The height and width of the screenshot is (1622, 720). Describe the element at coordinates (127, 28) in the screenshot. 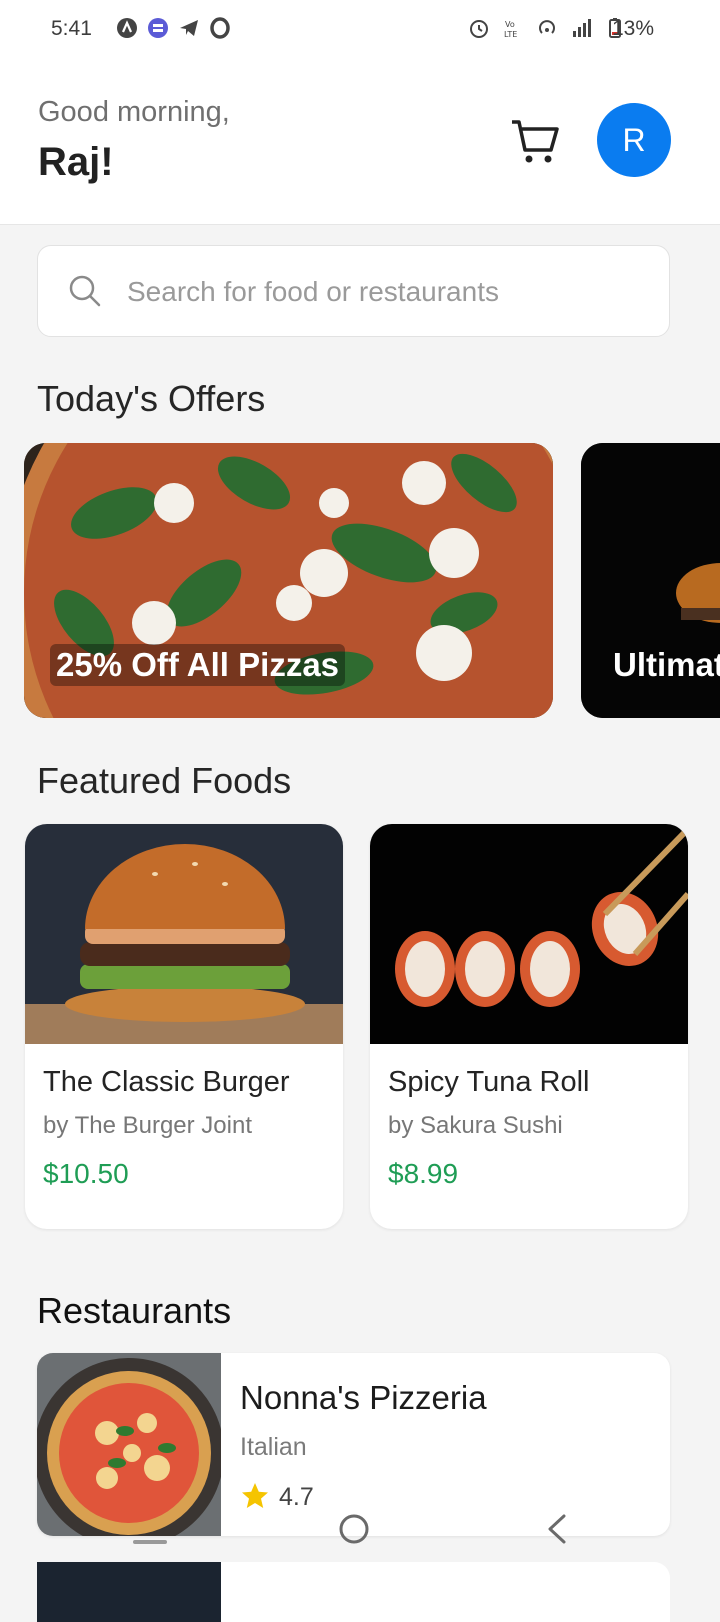

I see `vpn-icon` at that location.